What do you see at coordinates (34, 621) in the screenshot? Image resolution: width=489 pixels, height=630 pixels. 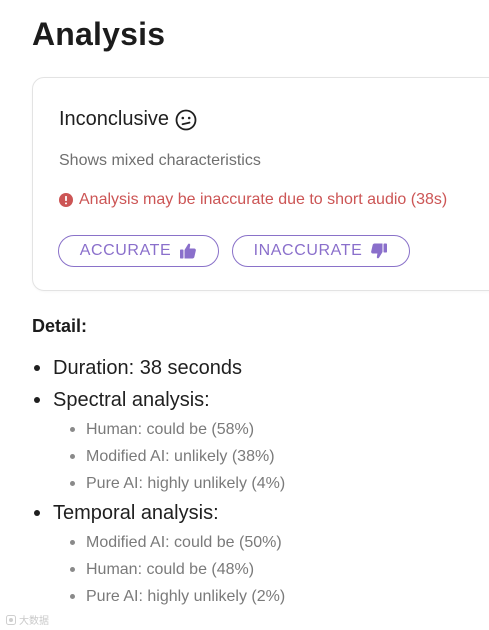 I see `watermark-text: 大数据` at bounding box center [34, 621].